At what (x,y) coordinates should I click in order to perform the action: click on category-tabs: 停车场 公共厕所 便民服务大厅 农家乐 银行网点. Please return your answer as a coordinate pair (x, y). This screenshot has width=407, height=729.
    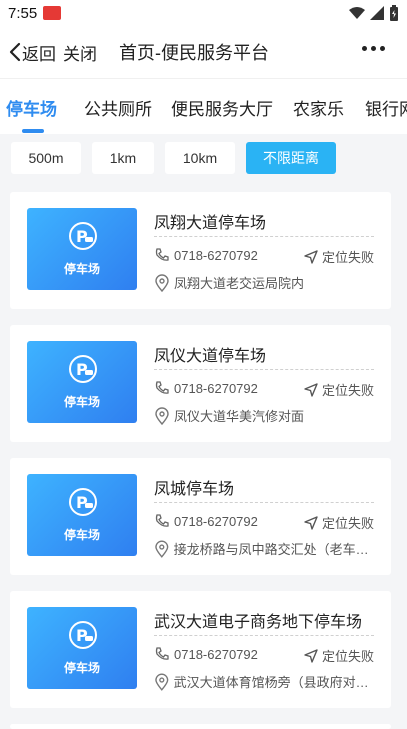
    Looking at the image, I should click on (203, 106).